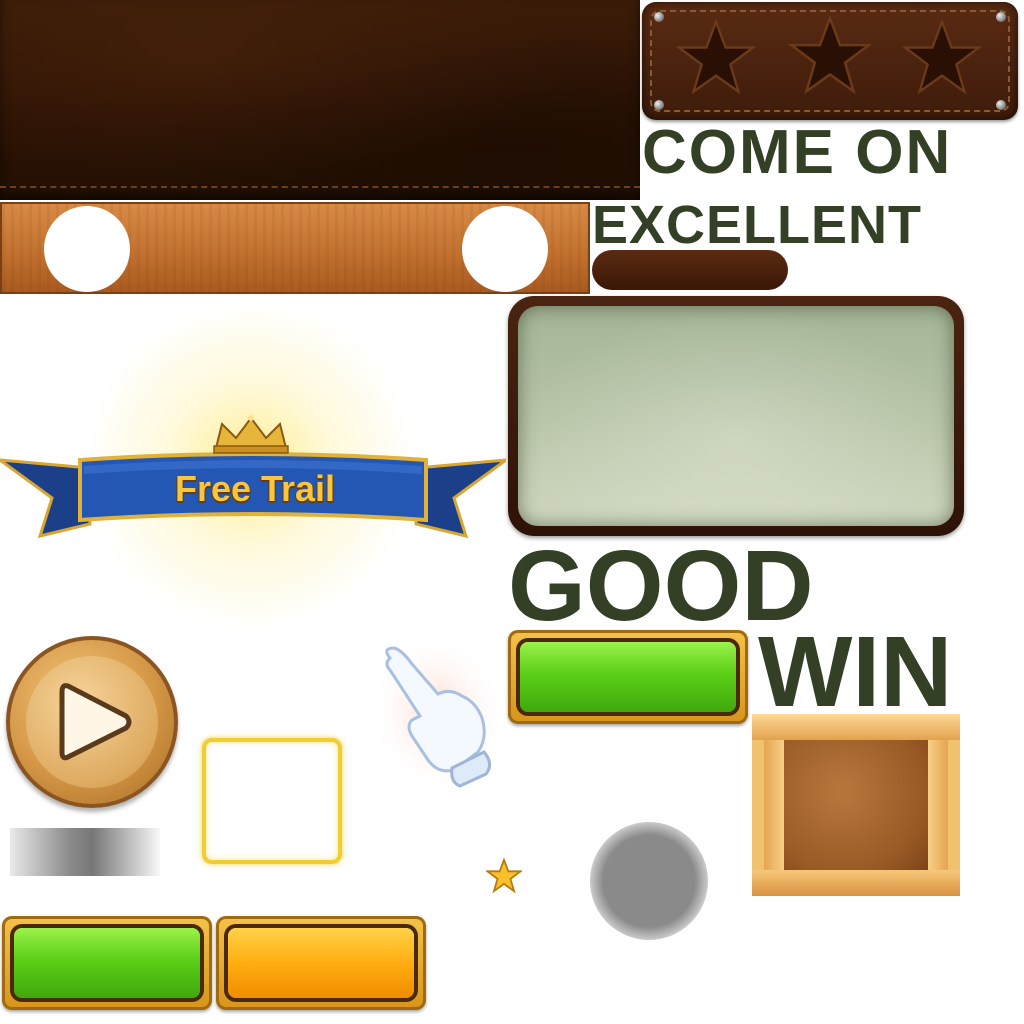  What do you see at coordinates (437, 717) in the screenshot?
I see `pointing-hand-icon` at bounding box center [437, 717].